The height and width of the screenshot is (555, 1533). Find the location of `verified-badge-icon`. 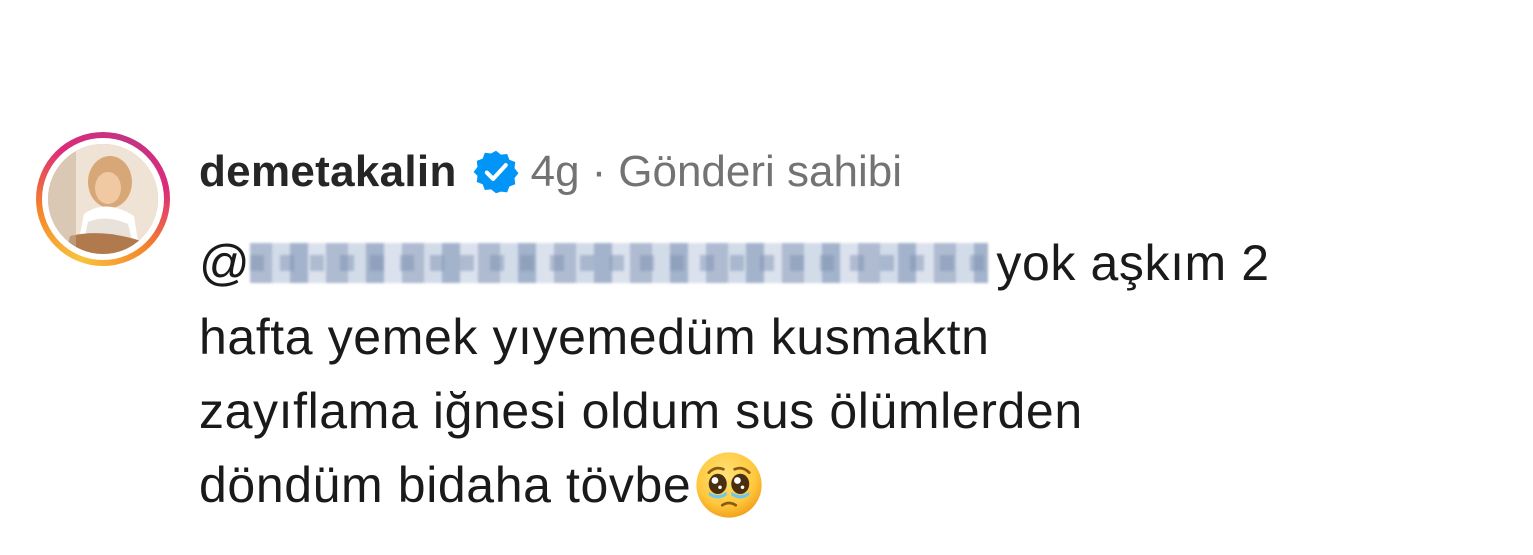

verified-badge-icon is located at coordinates (496, 172).